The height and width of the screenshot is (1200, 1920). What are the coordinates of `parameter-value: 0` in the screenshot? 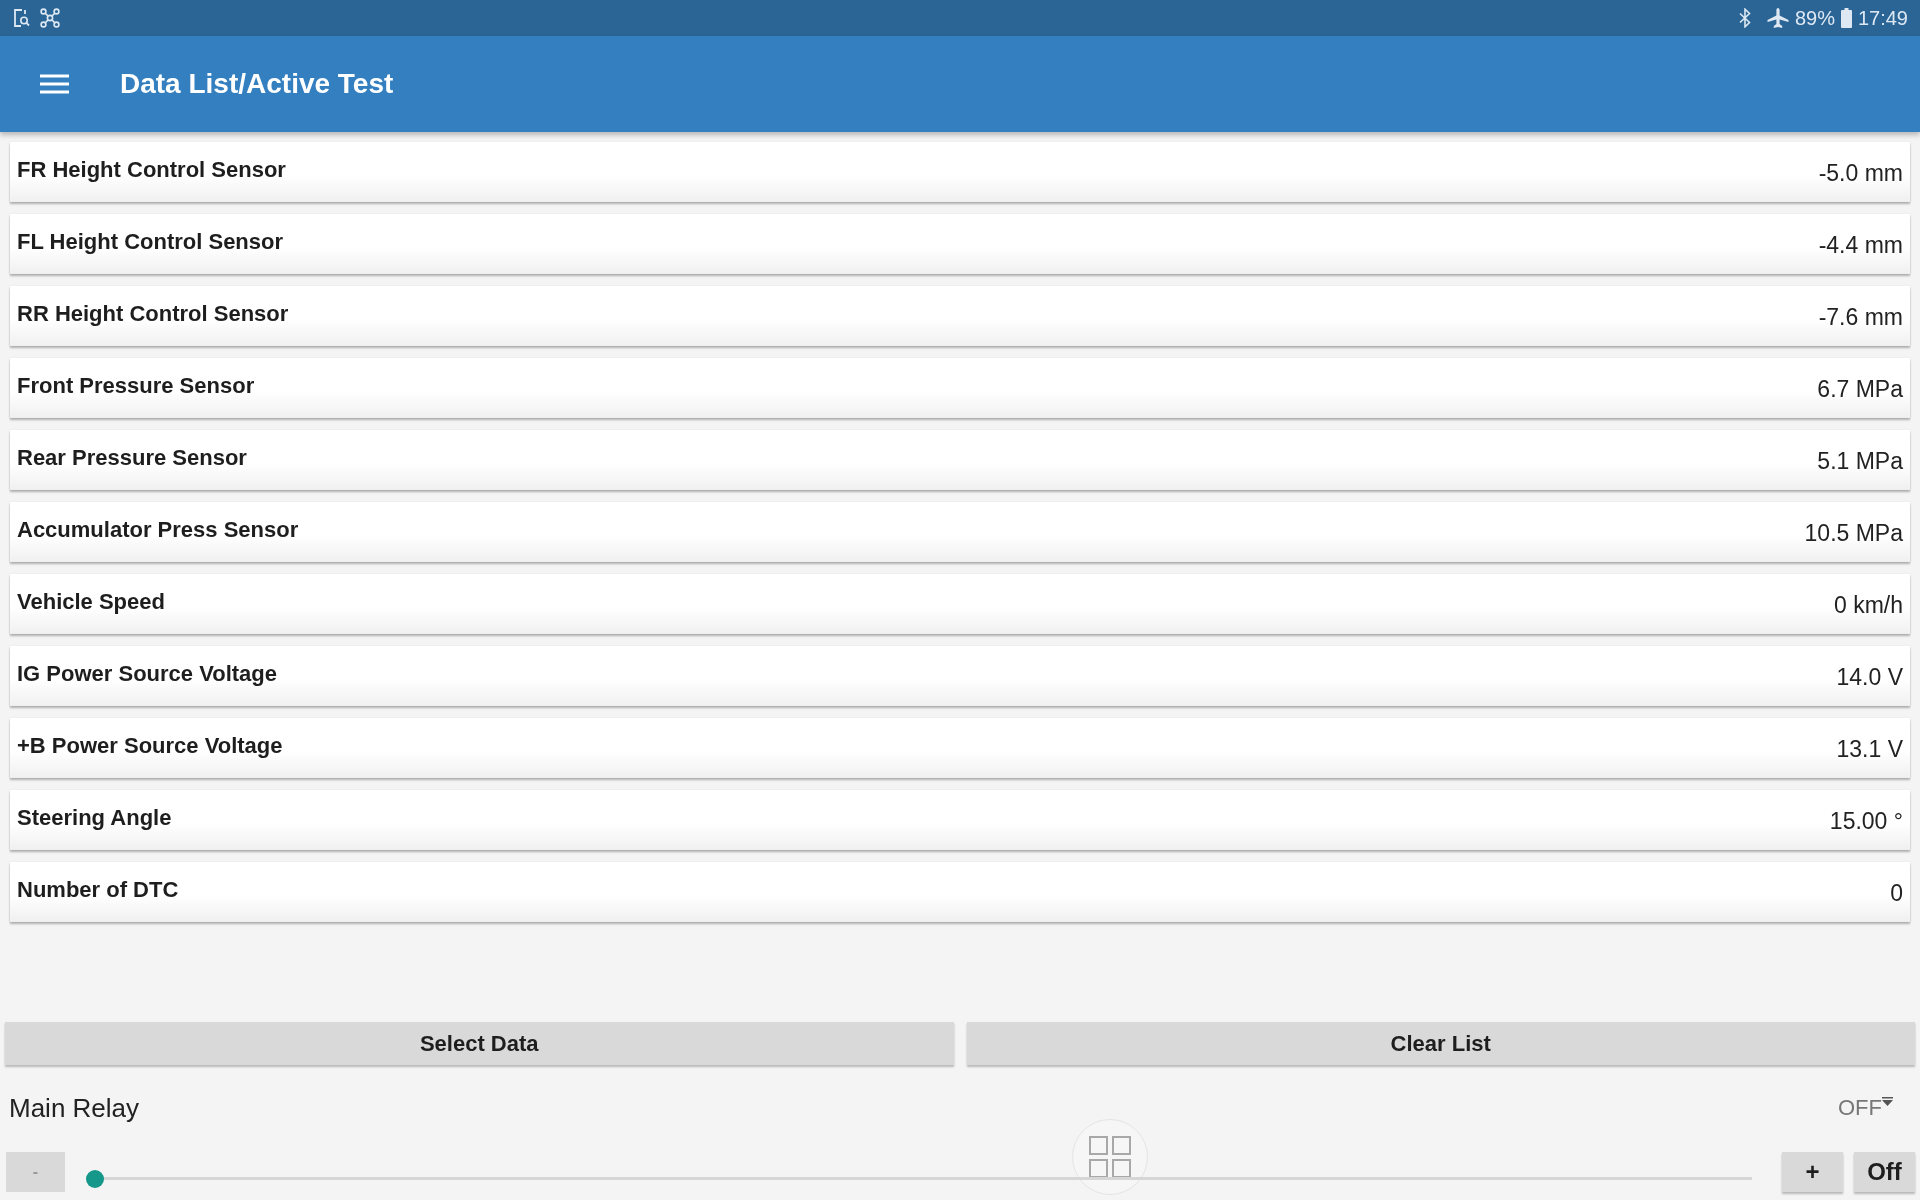 It's located at (1896, 893).